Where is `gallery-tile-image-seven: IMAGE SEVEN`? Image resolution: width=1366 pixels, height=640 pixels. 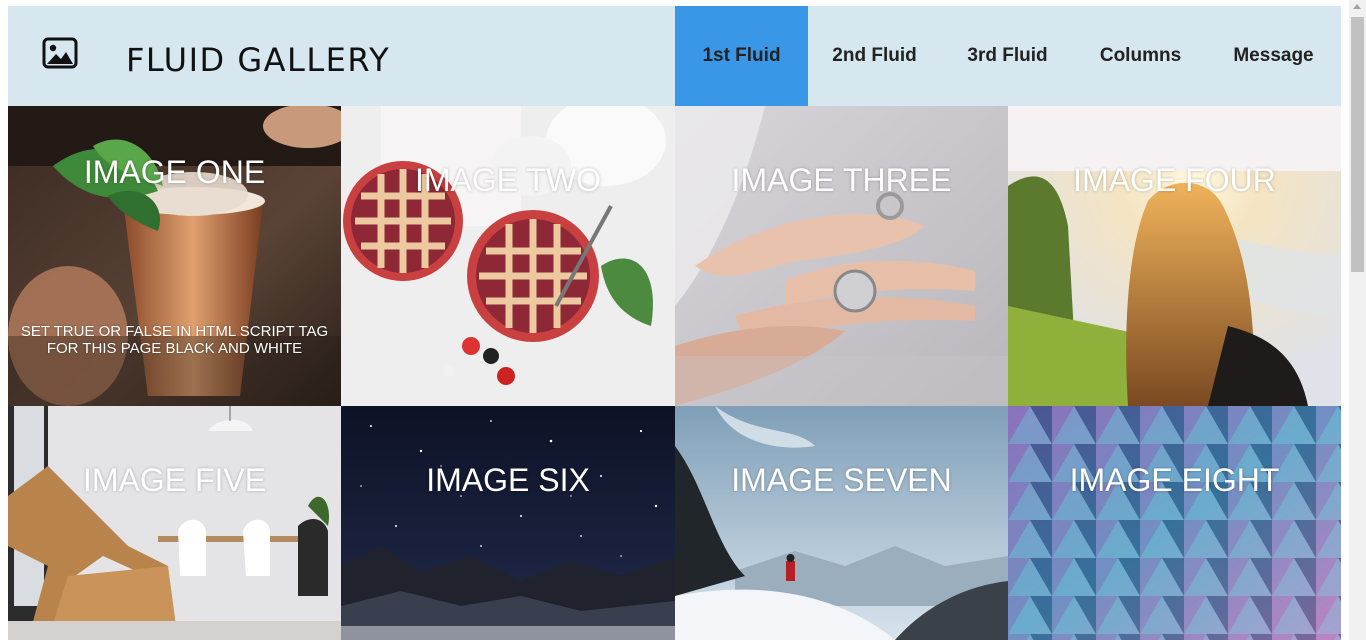
gallery-tile-image-seven: IMAGE SEVEN is located at coordinates (841, 523).